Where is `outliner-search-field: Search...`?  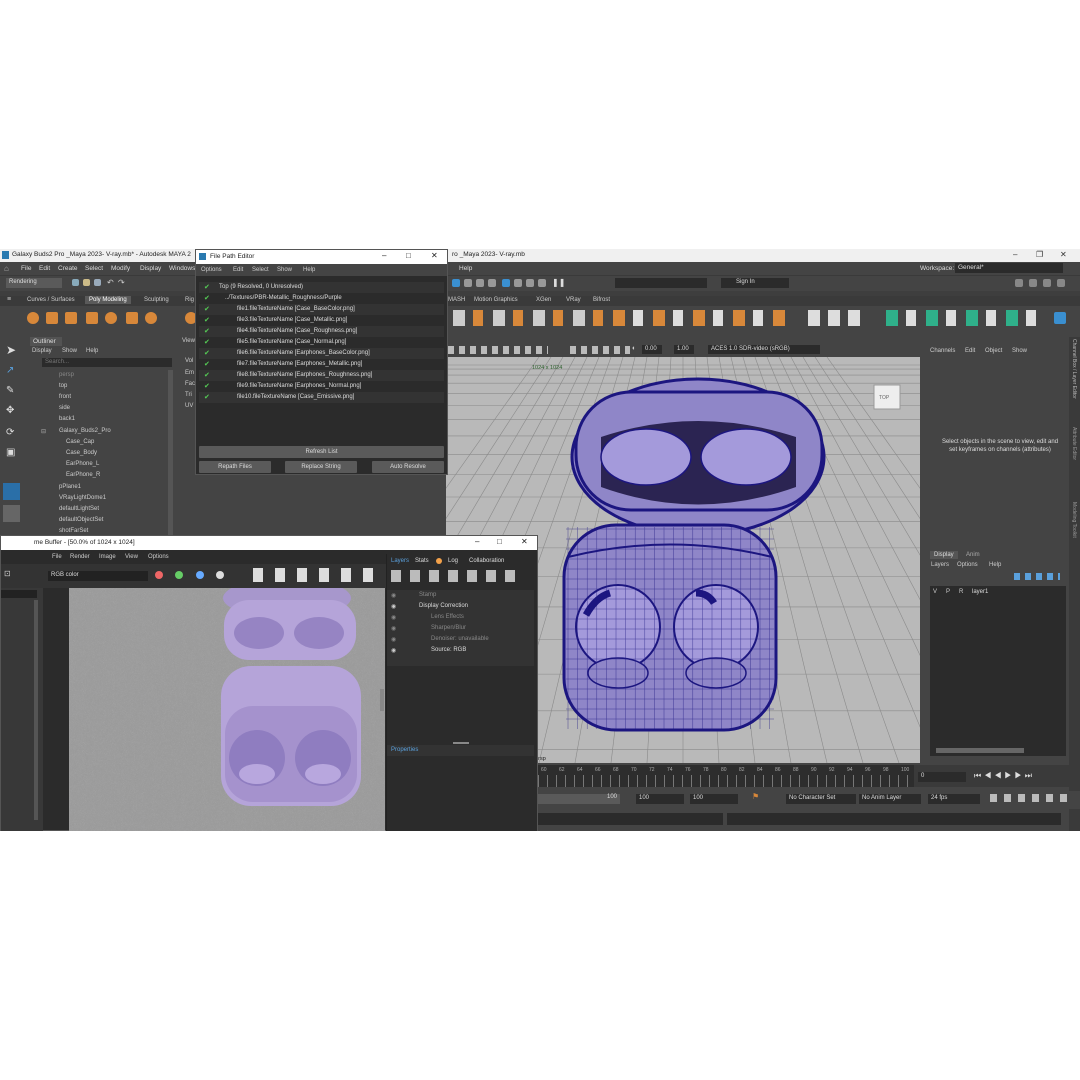
outliner-search-field: Search... is located at coordinates (107, 362).